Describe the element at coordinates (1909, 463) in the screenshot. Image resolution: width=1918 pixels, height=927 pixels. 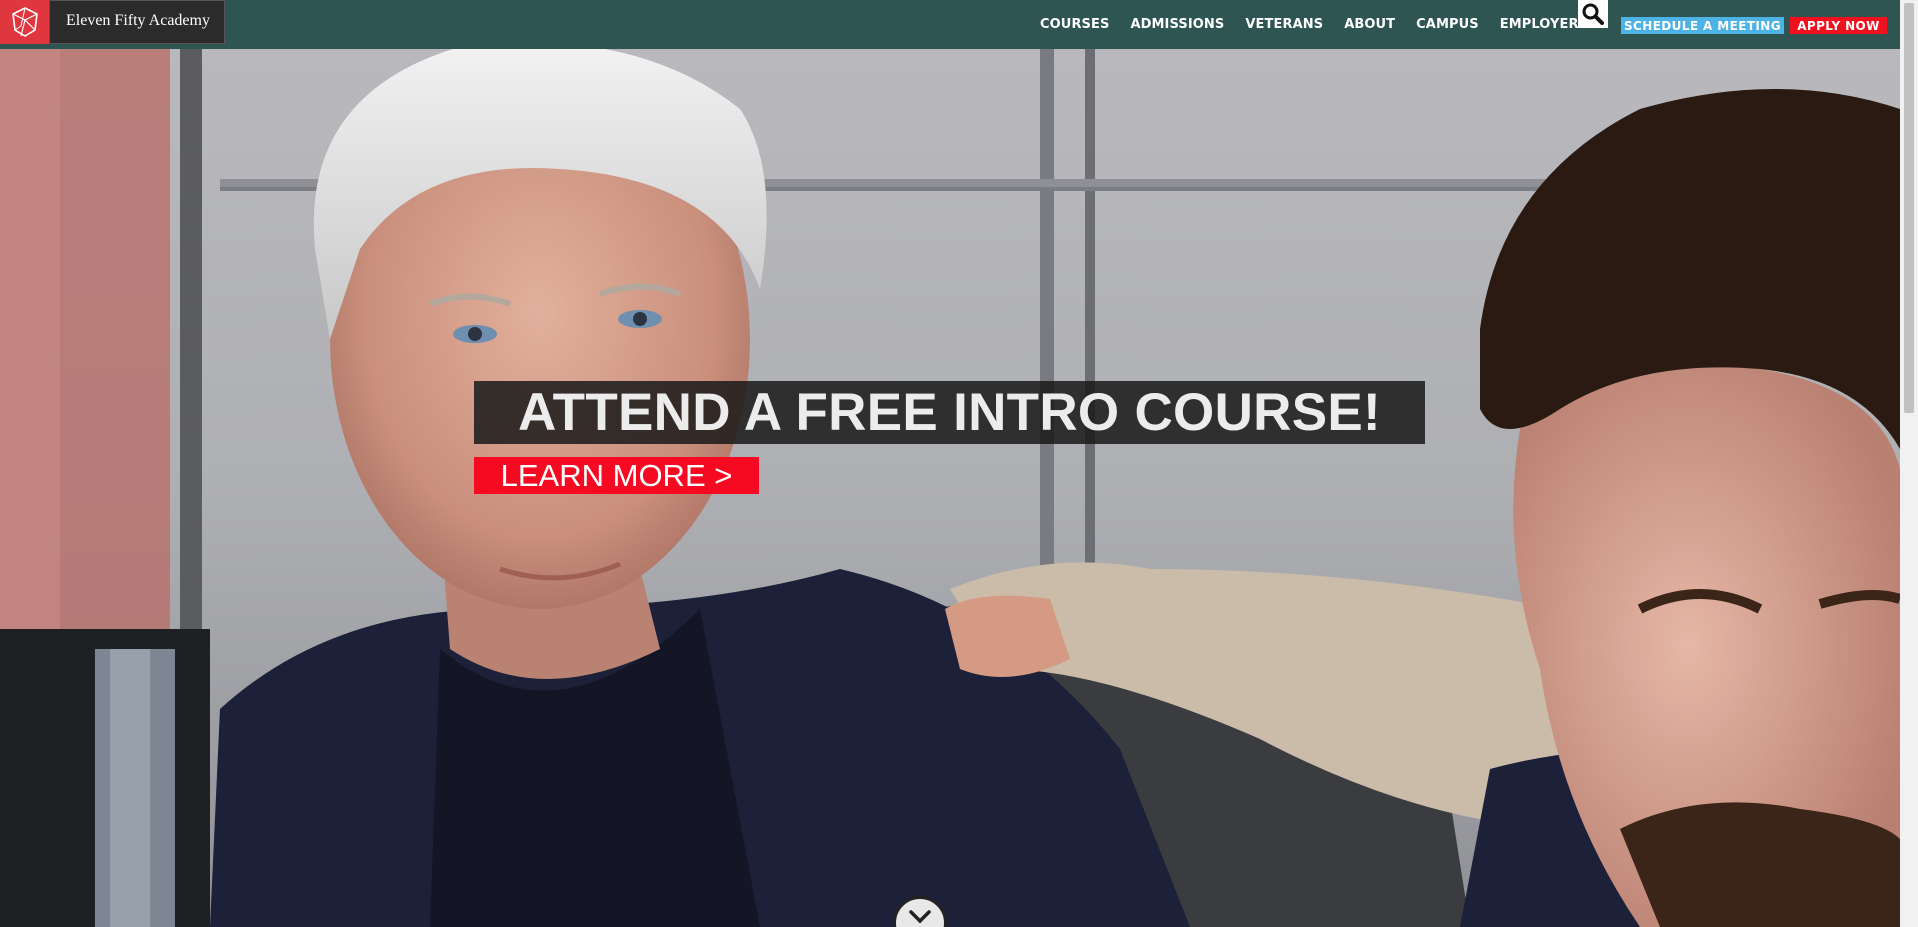
I see `page-scrollbar` at that location.